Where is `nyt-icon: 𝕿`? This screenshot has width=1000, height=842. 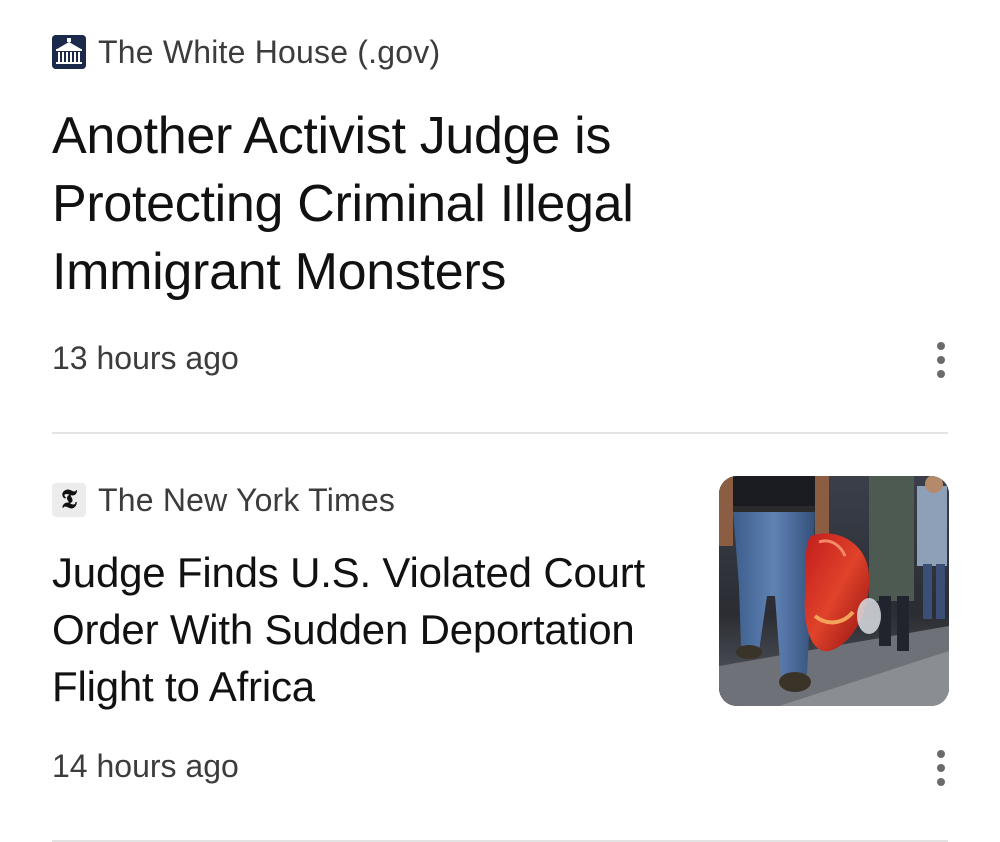
nyt-icon: 𝕿 is located at coordinates (69, 500).